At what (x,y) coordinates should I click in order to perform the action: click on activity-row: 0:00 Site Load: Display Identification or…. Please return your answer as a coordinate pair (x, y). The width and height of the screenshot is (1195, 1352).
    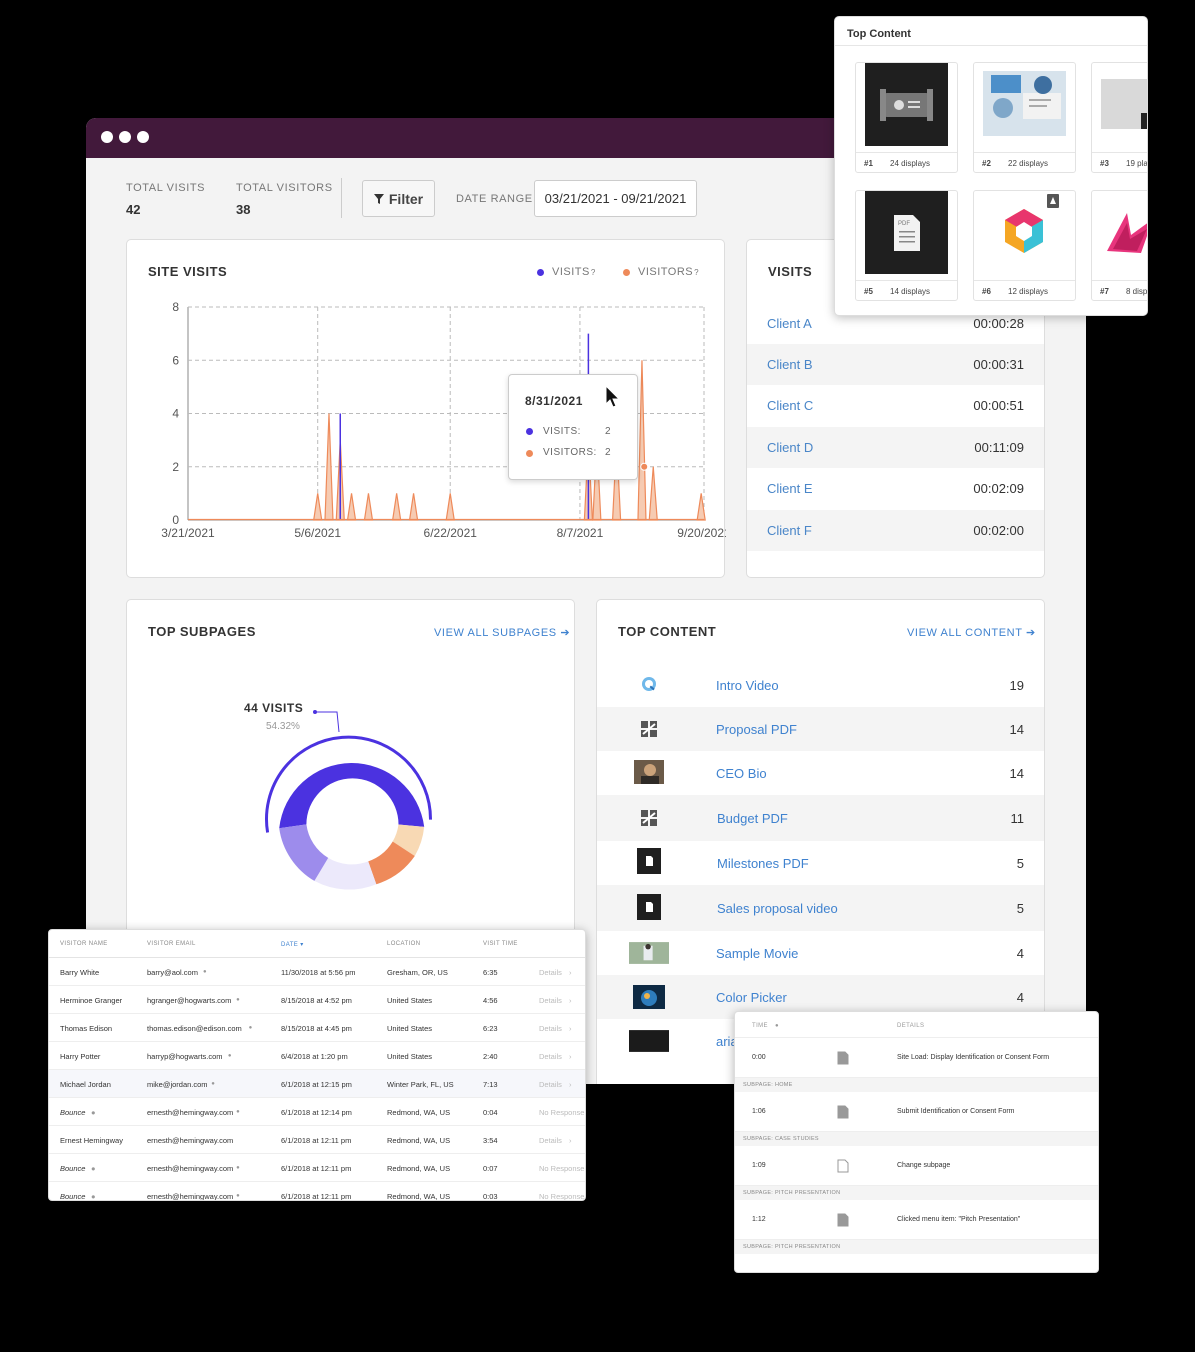
    Looking at the image, I should click on (916, 1058).